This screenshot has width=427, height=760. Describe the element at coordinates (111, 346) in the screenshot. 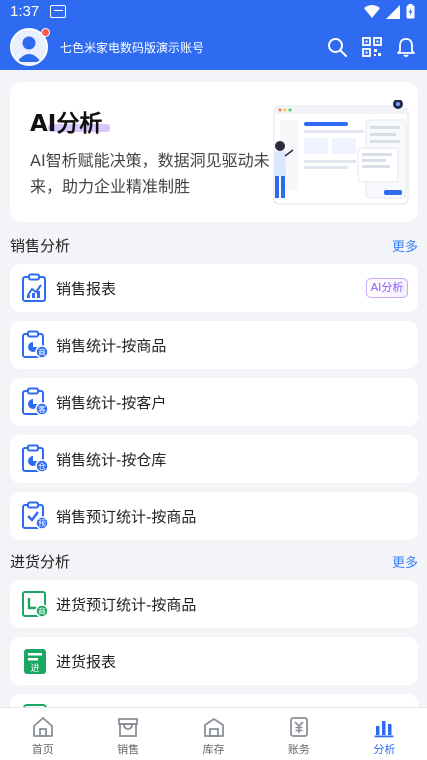

I see `list-item-label: 销售统计-按商品` at that location.